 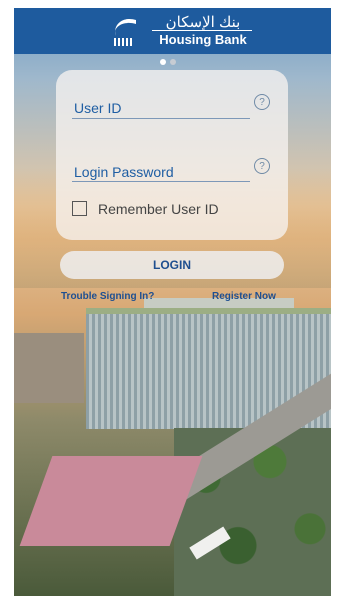 I want to click on user-id-field: User ID, so click(x=97, y=108).